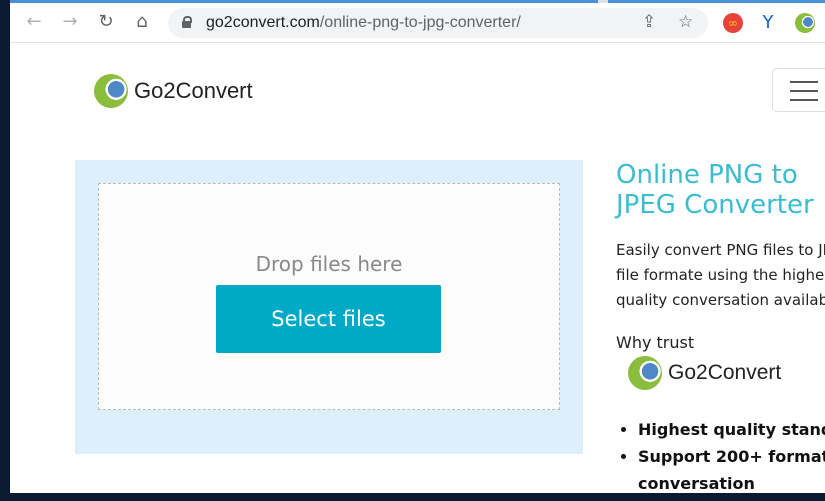 This screenshot has width=825, height=501. What do you see at coordinates (696, 483) in the screenshot?
I see `feature-item: conversation` at bounding box center [696, 483].